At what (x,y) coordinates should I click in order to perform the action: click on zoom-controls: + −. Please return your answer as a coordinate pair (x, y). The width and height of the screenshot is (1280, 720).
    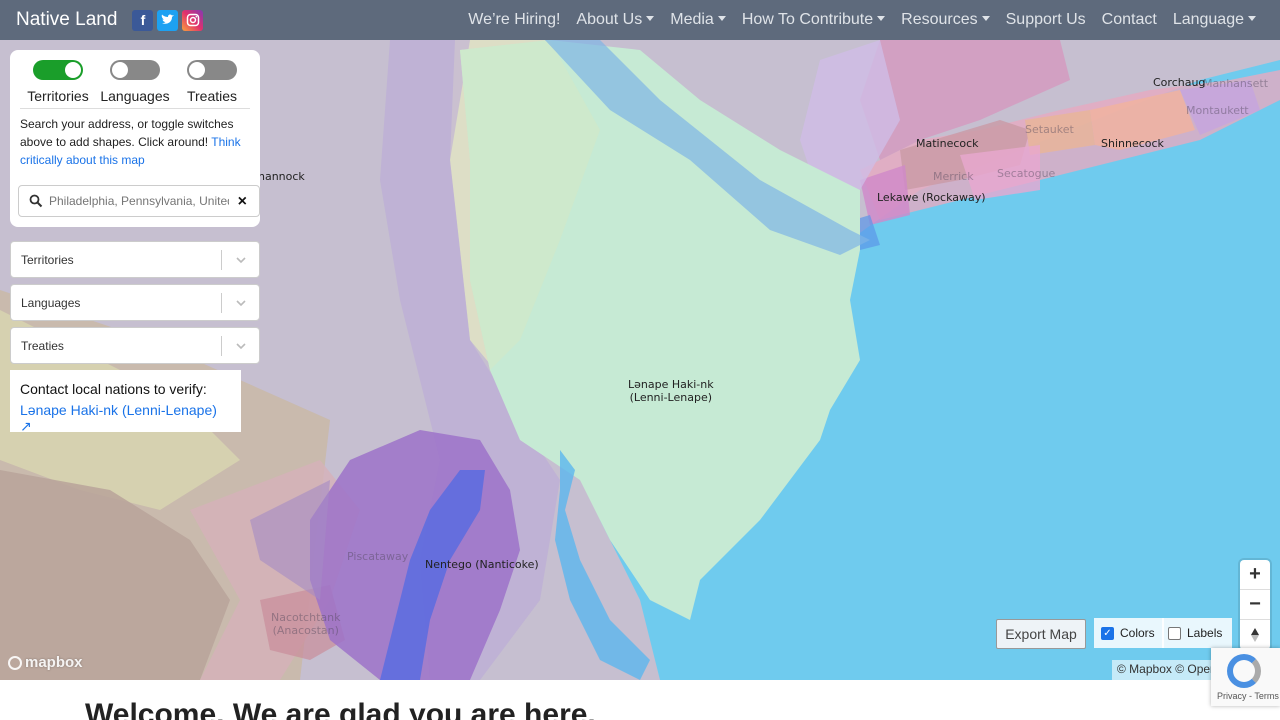
    Looking at the image, I should click on (1255, 605).